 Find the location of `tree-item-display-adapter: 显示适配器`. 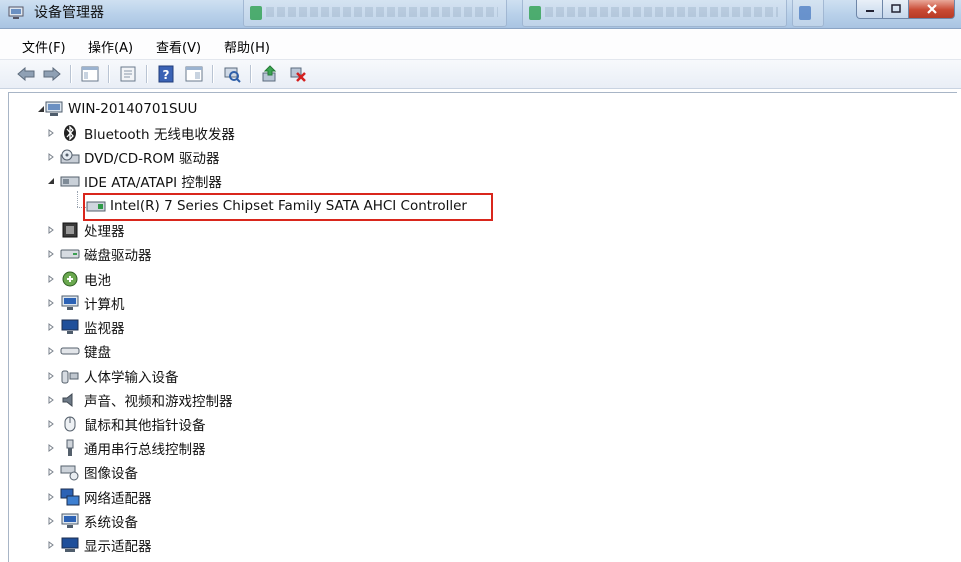

tree-item-display-adapter: 显示适配器 is located at coordinates (106, 545).